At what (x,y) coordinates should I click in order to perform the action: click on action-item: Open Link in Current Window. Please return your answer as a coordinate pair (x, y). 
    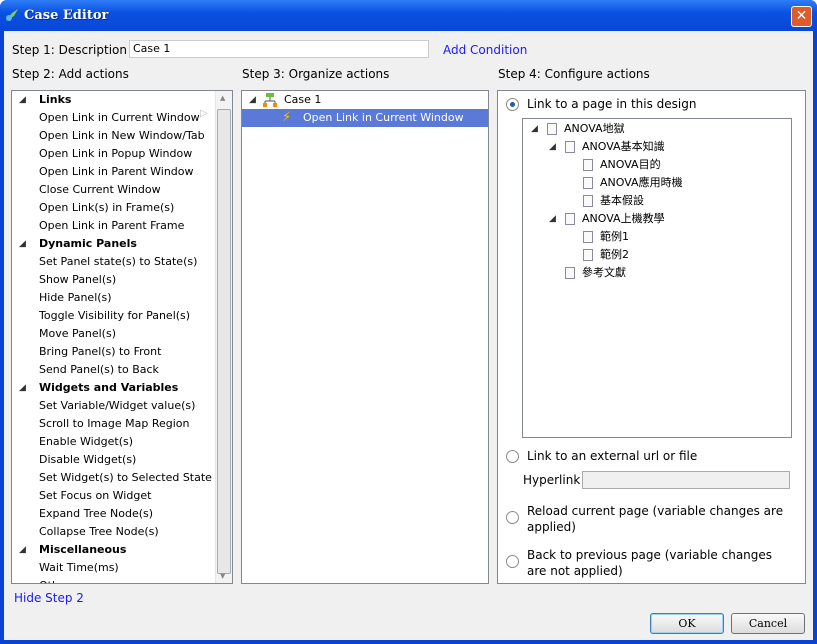
    Looking at the image, I should click on (119, 118).